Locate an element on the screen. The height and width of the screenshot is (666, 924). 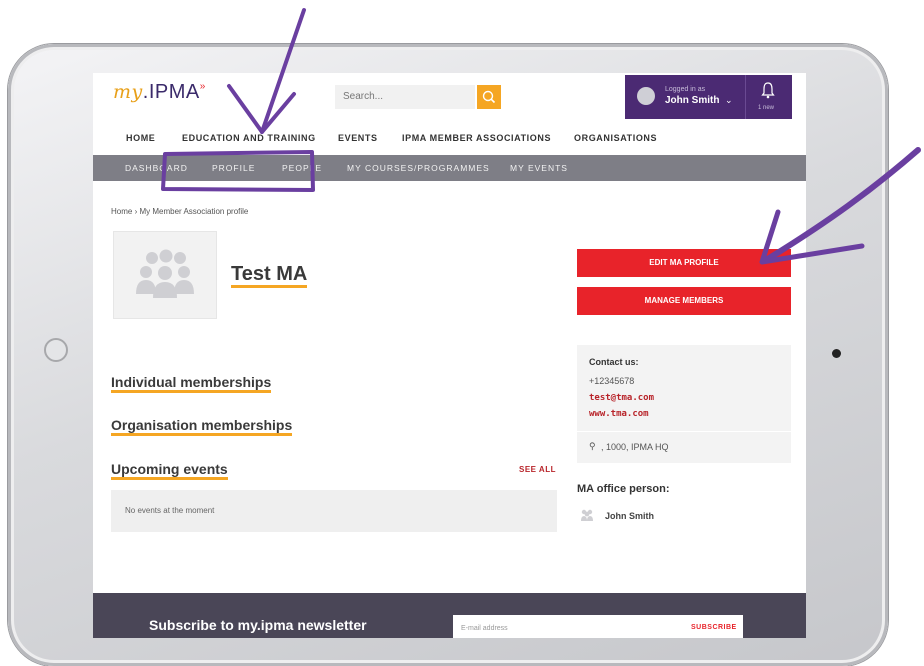
site-logo: my.IPMA» is located at coordinates (159, 92).